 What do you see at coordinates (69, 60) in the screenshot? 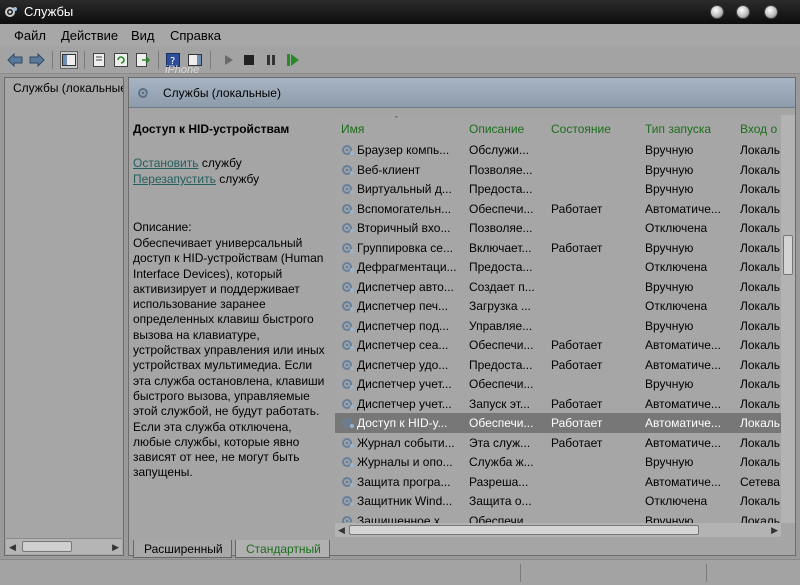
I see `show-tree-icon` at bounding box center [69, 60].